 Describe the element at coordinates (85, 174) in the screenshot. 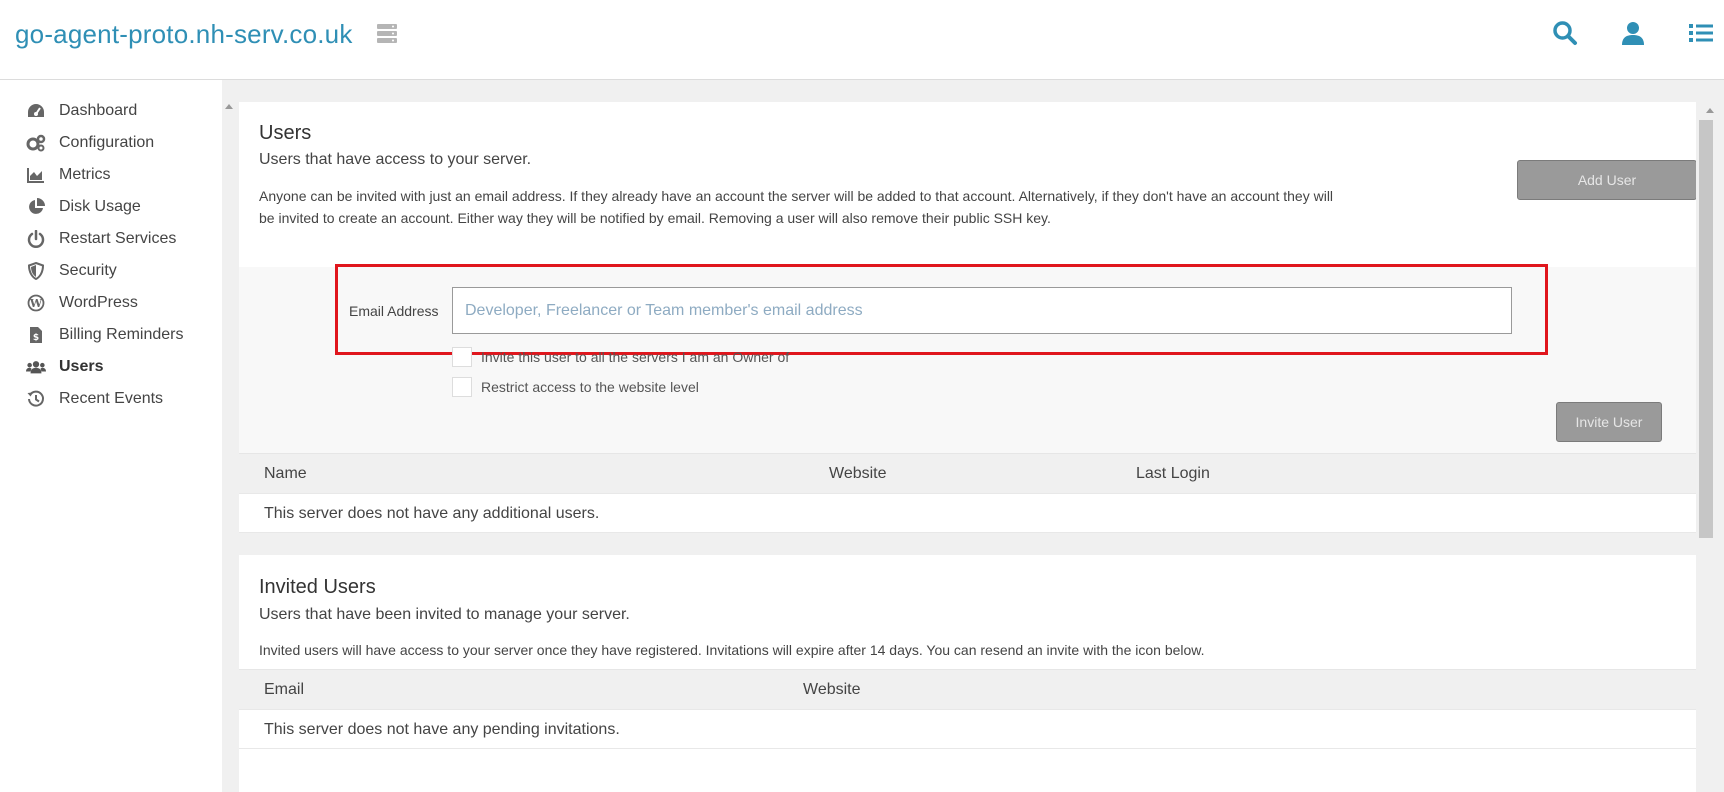

I see `sidebar-item-label: Metrics` at that location.